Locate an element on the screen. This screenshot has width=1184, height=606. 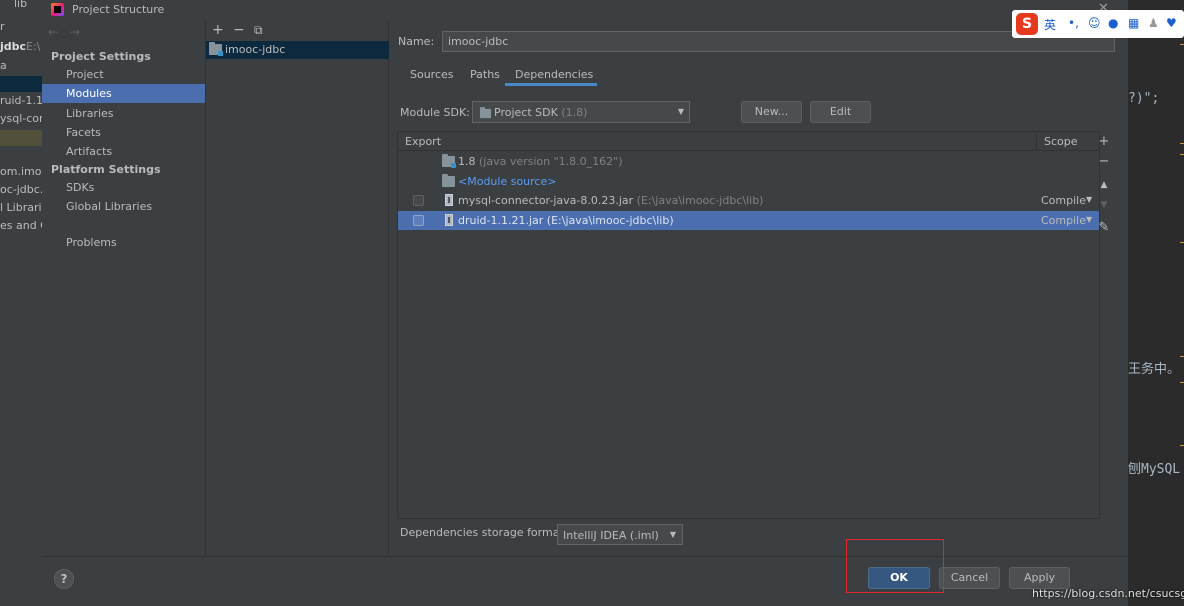
punctuation-icon: •, is located at coordinates (1073, 23).